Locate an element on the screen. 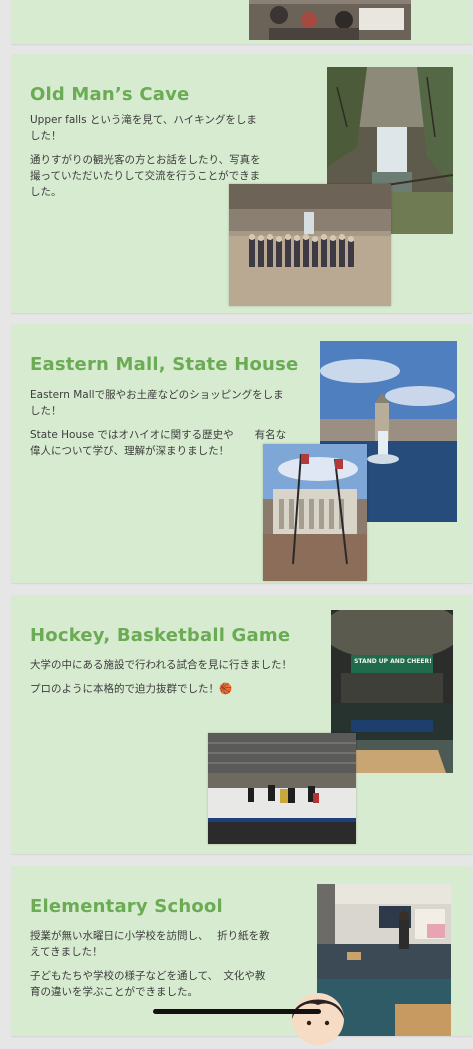 This screenshot has height=1049, width=473. section-paragraph: 授業が無い水曜日に小学校を訪問し、 折り紙を教えてきました！ is located at coordinates (150, 944).